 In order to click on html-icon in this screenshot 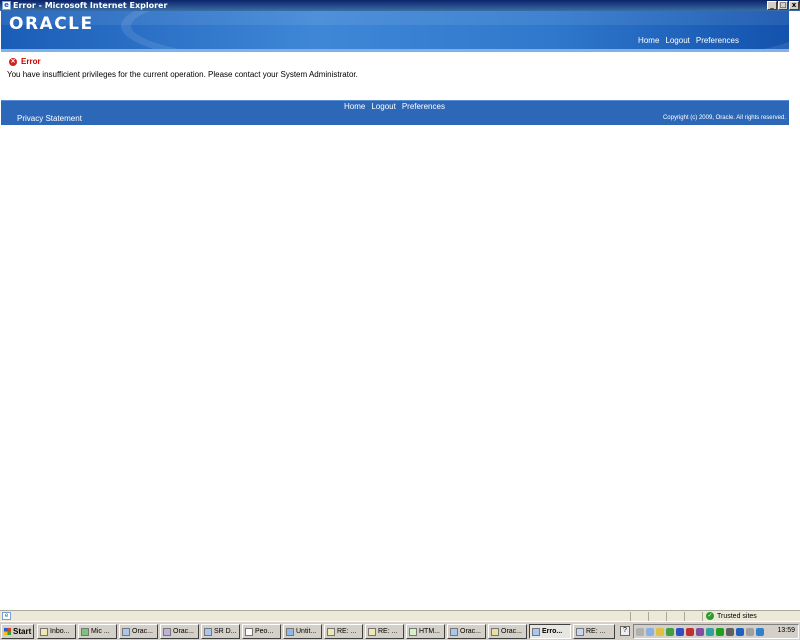, I will do `click(413, 631)`.